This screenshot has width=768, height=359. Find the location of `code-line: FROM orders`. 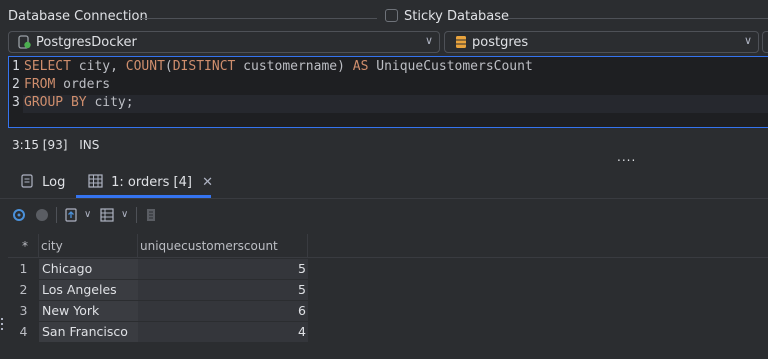

code-line: FROM orders is located at coordinates (67, 84).